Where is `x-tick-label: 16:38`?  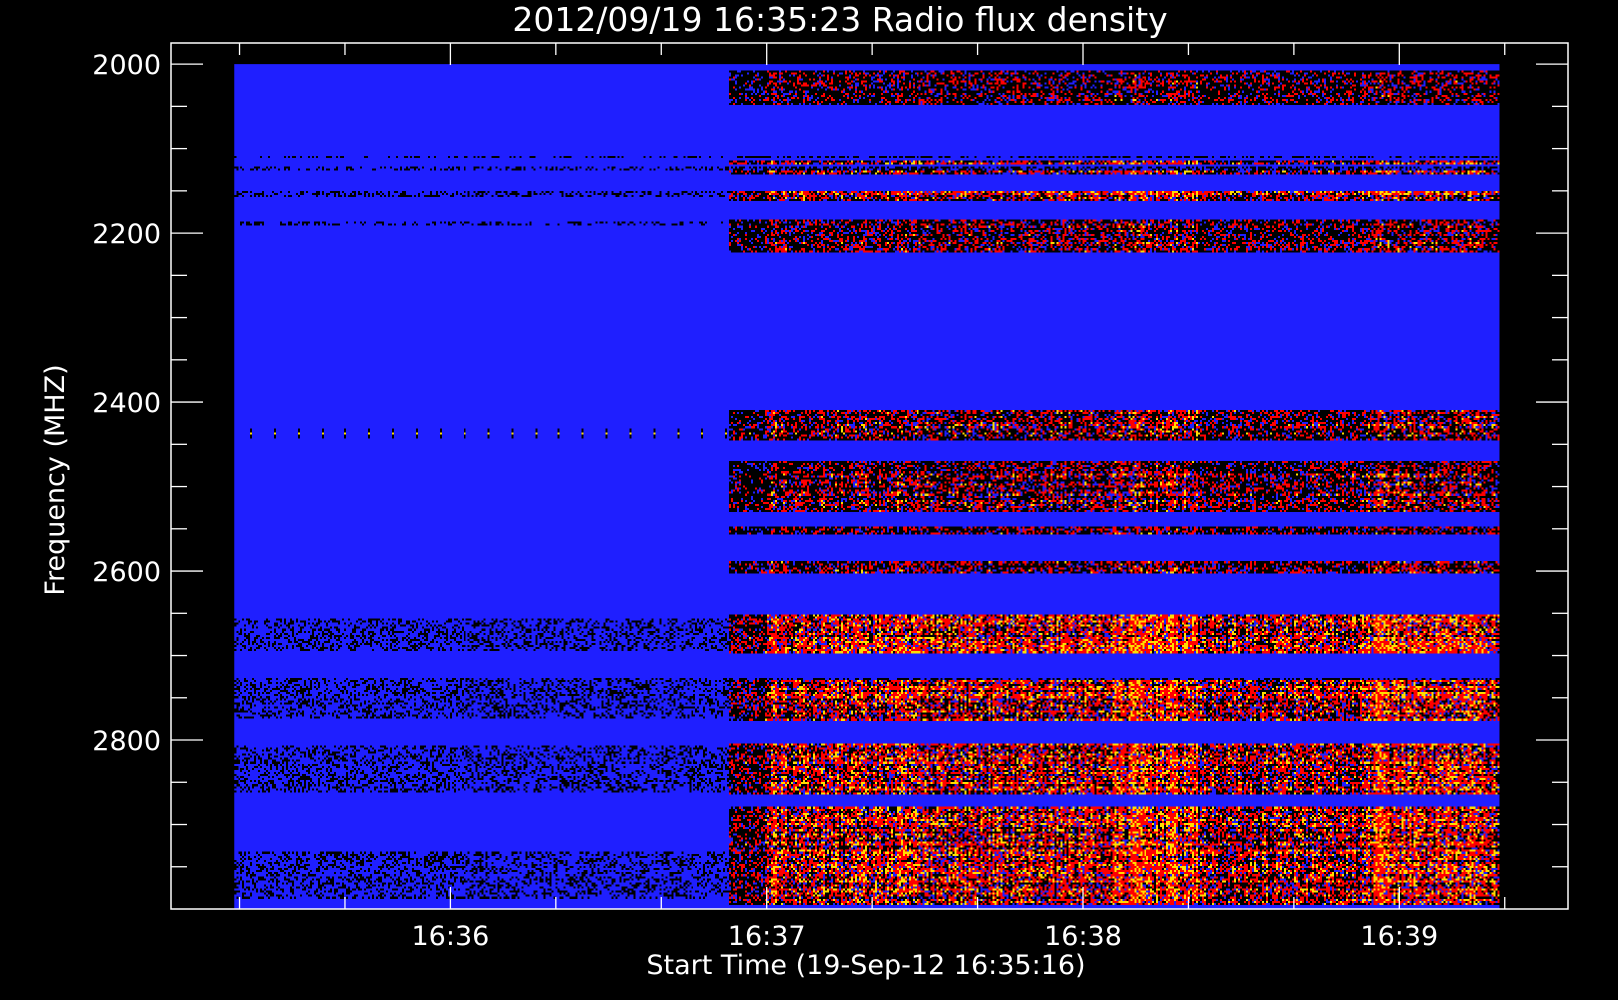
x-tick-label: 16:38 is located at coordinates (1083, 936).